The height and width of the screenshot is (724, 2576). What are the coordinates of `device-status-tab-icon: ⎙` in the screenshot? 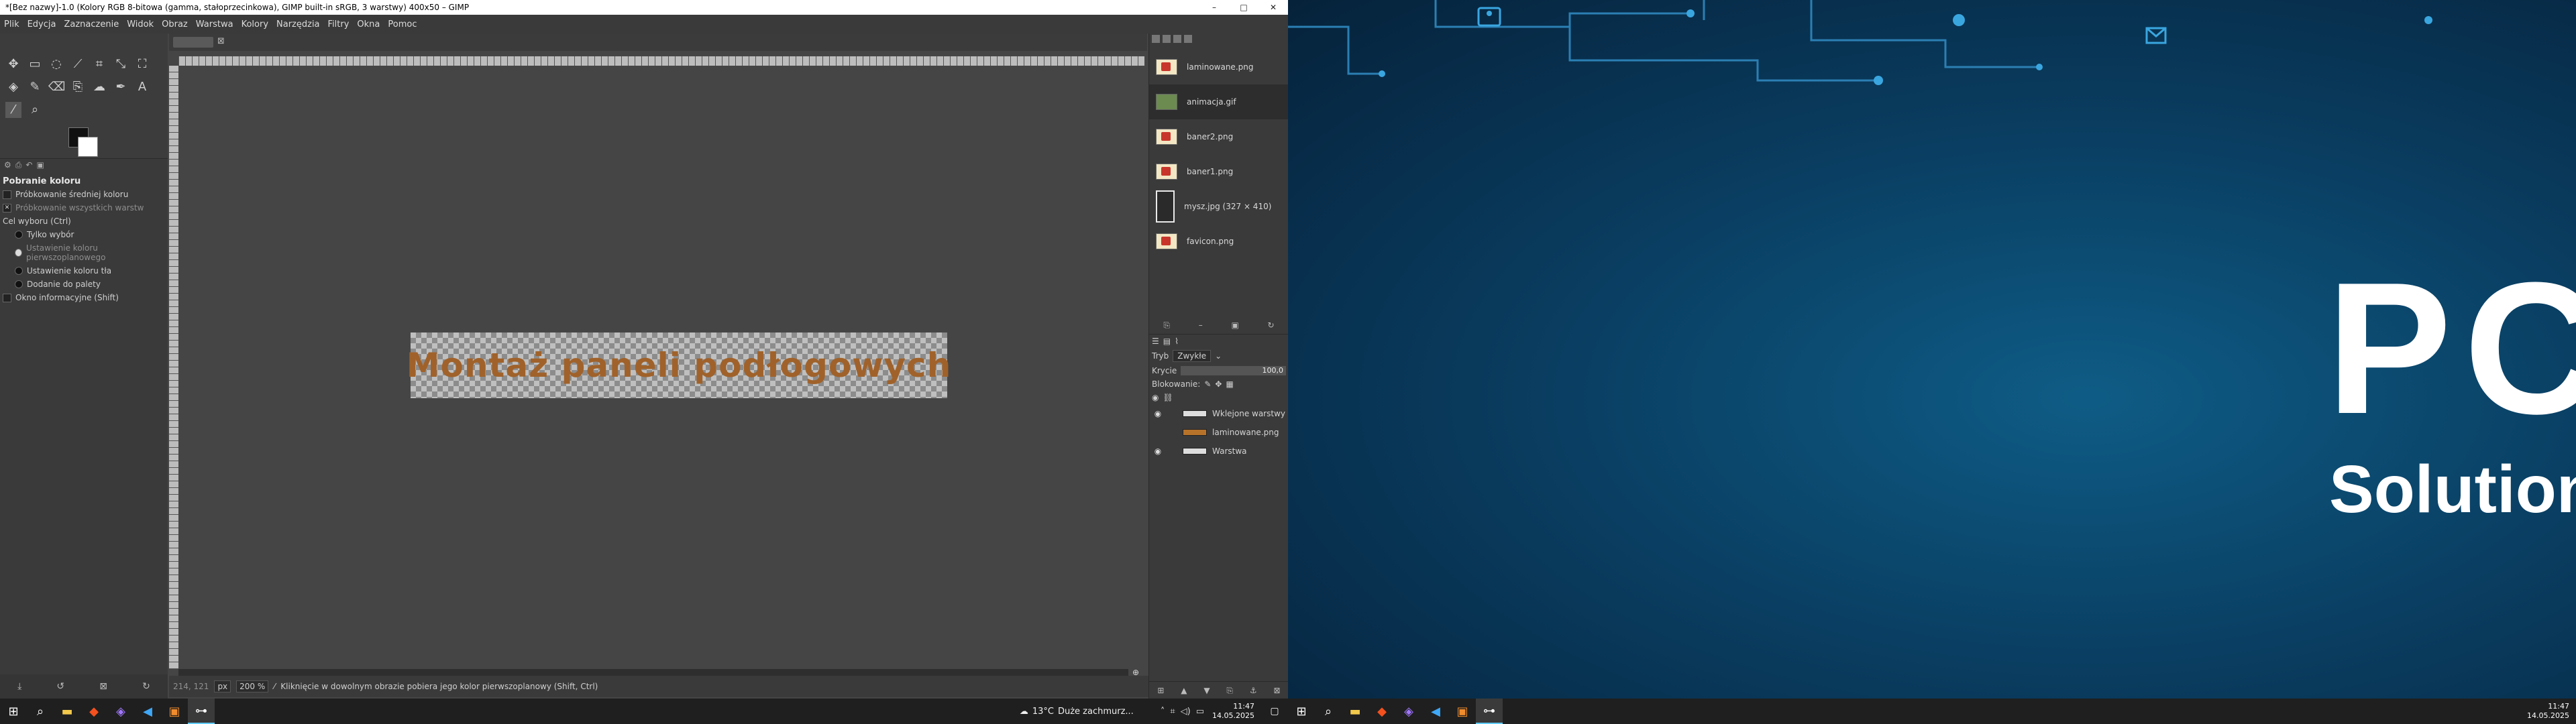 It's located at (18, 167).